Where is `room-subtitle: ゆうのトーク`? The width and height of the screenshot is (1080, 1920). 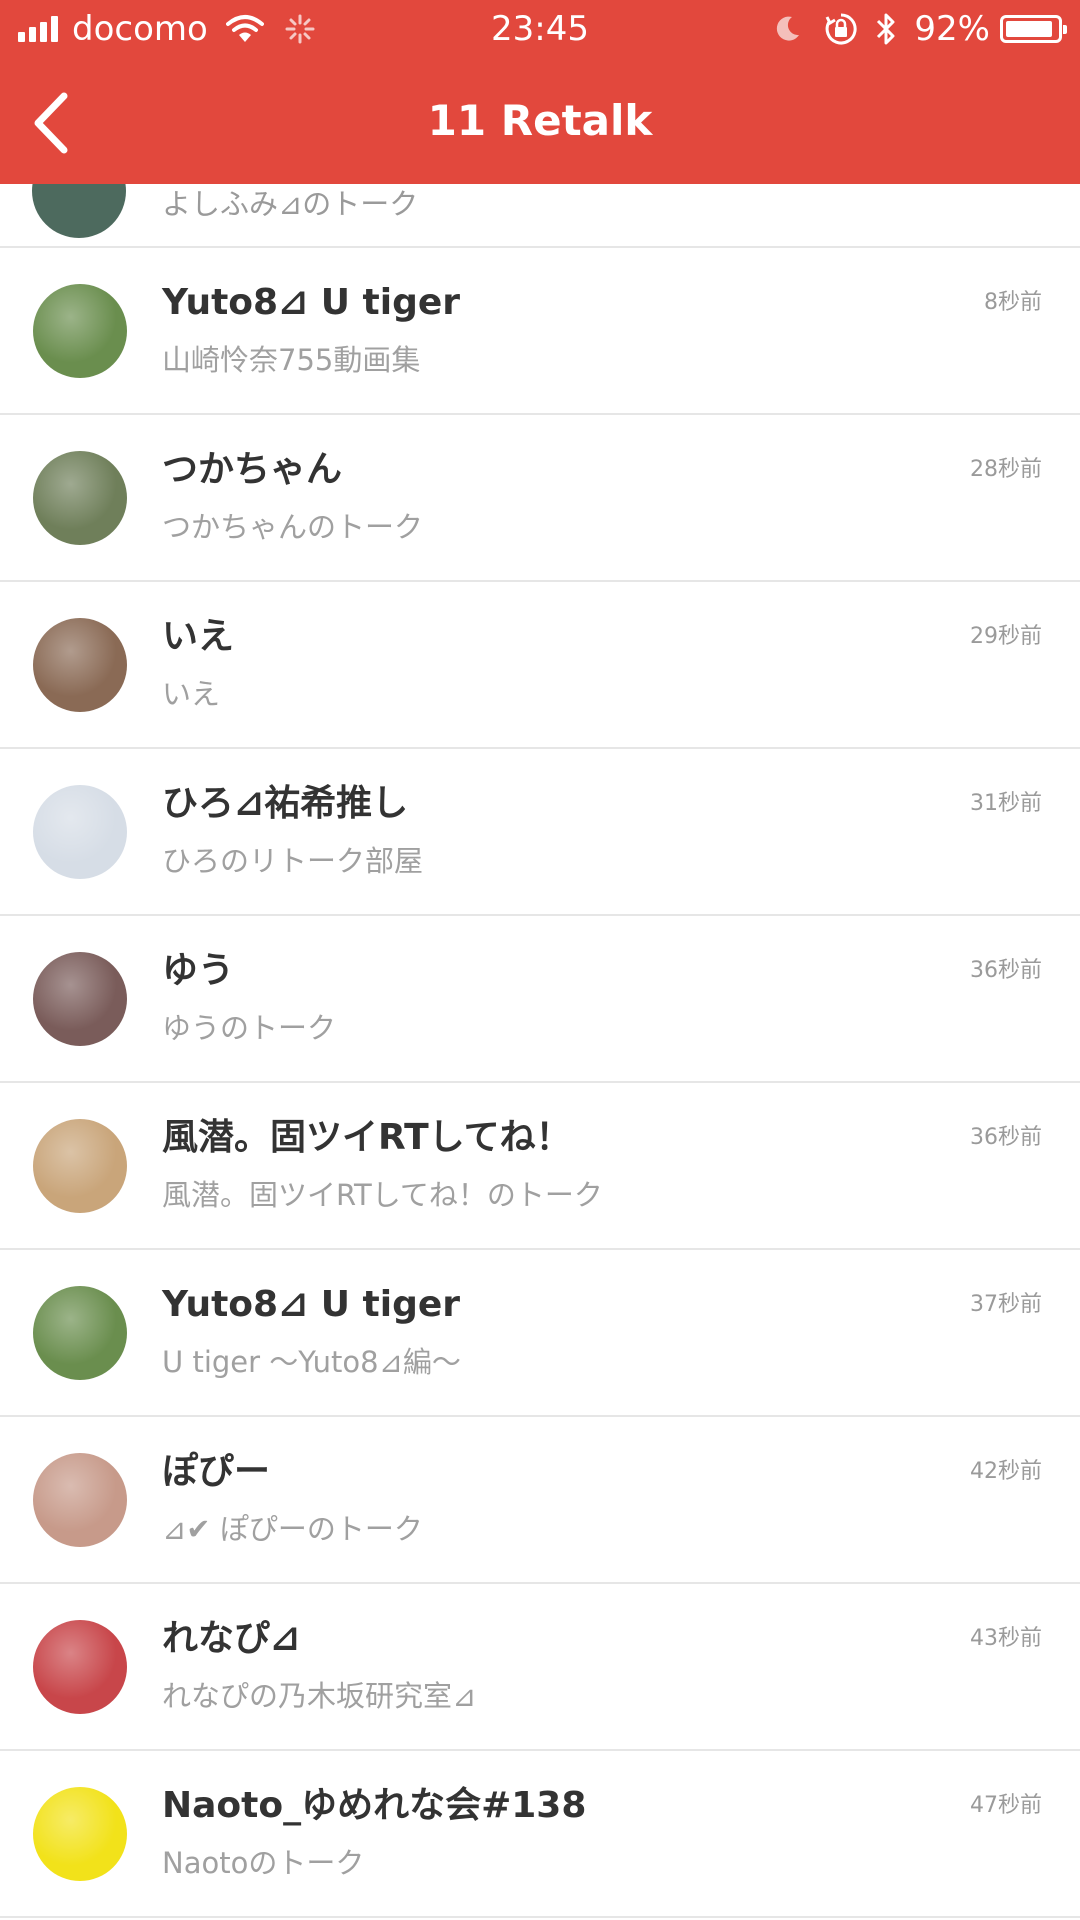 room-subtitle: ゆうのトーク is located at coordinates (249, 1028).